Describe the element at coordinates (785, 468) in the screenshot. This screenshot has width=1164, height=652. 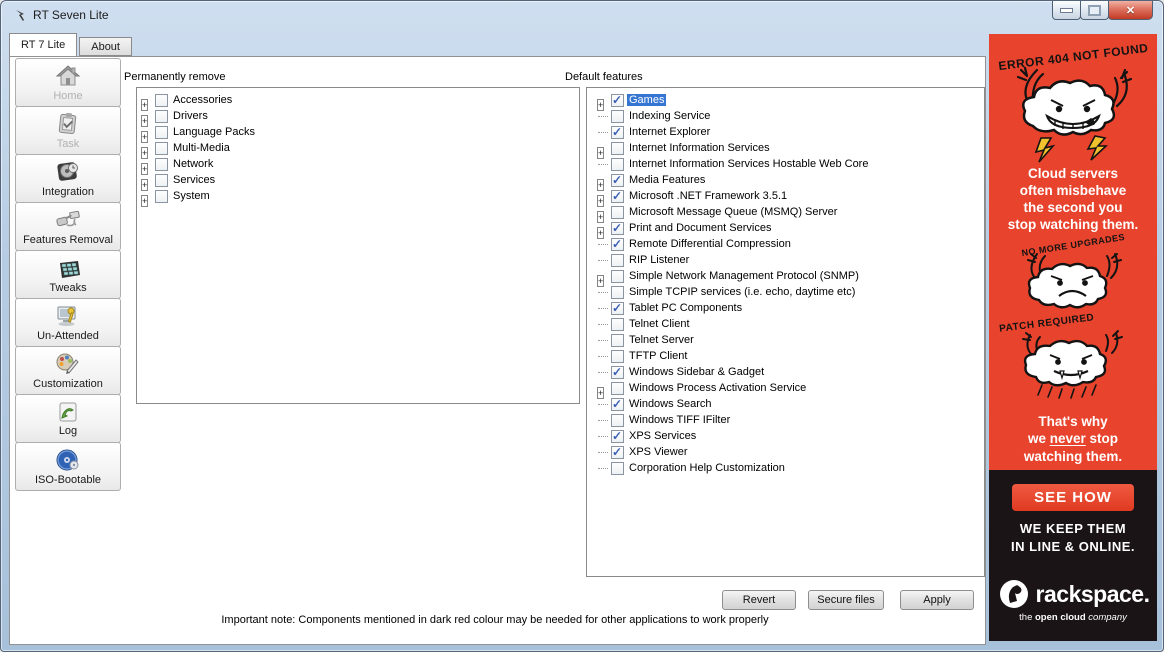
I see `tree-item: Corporation Help Customization` at that location.